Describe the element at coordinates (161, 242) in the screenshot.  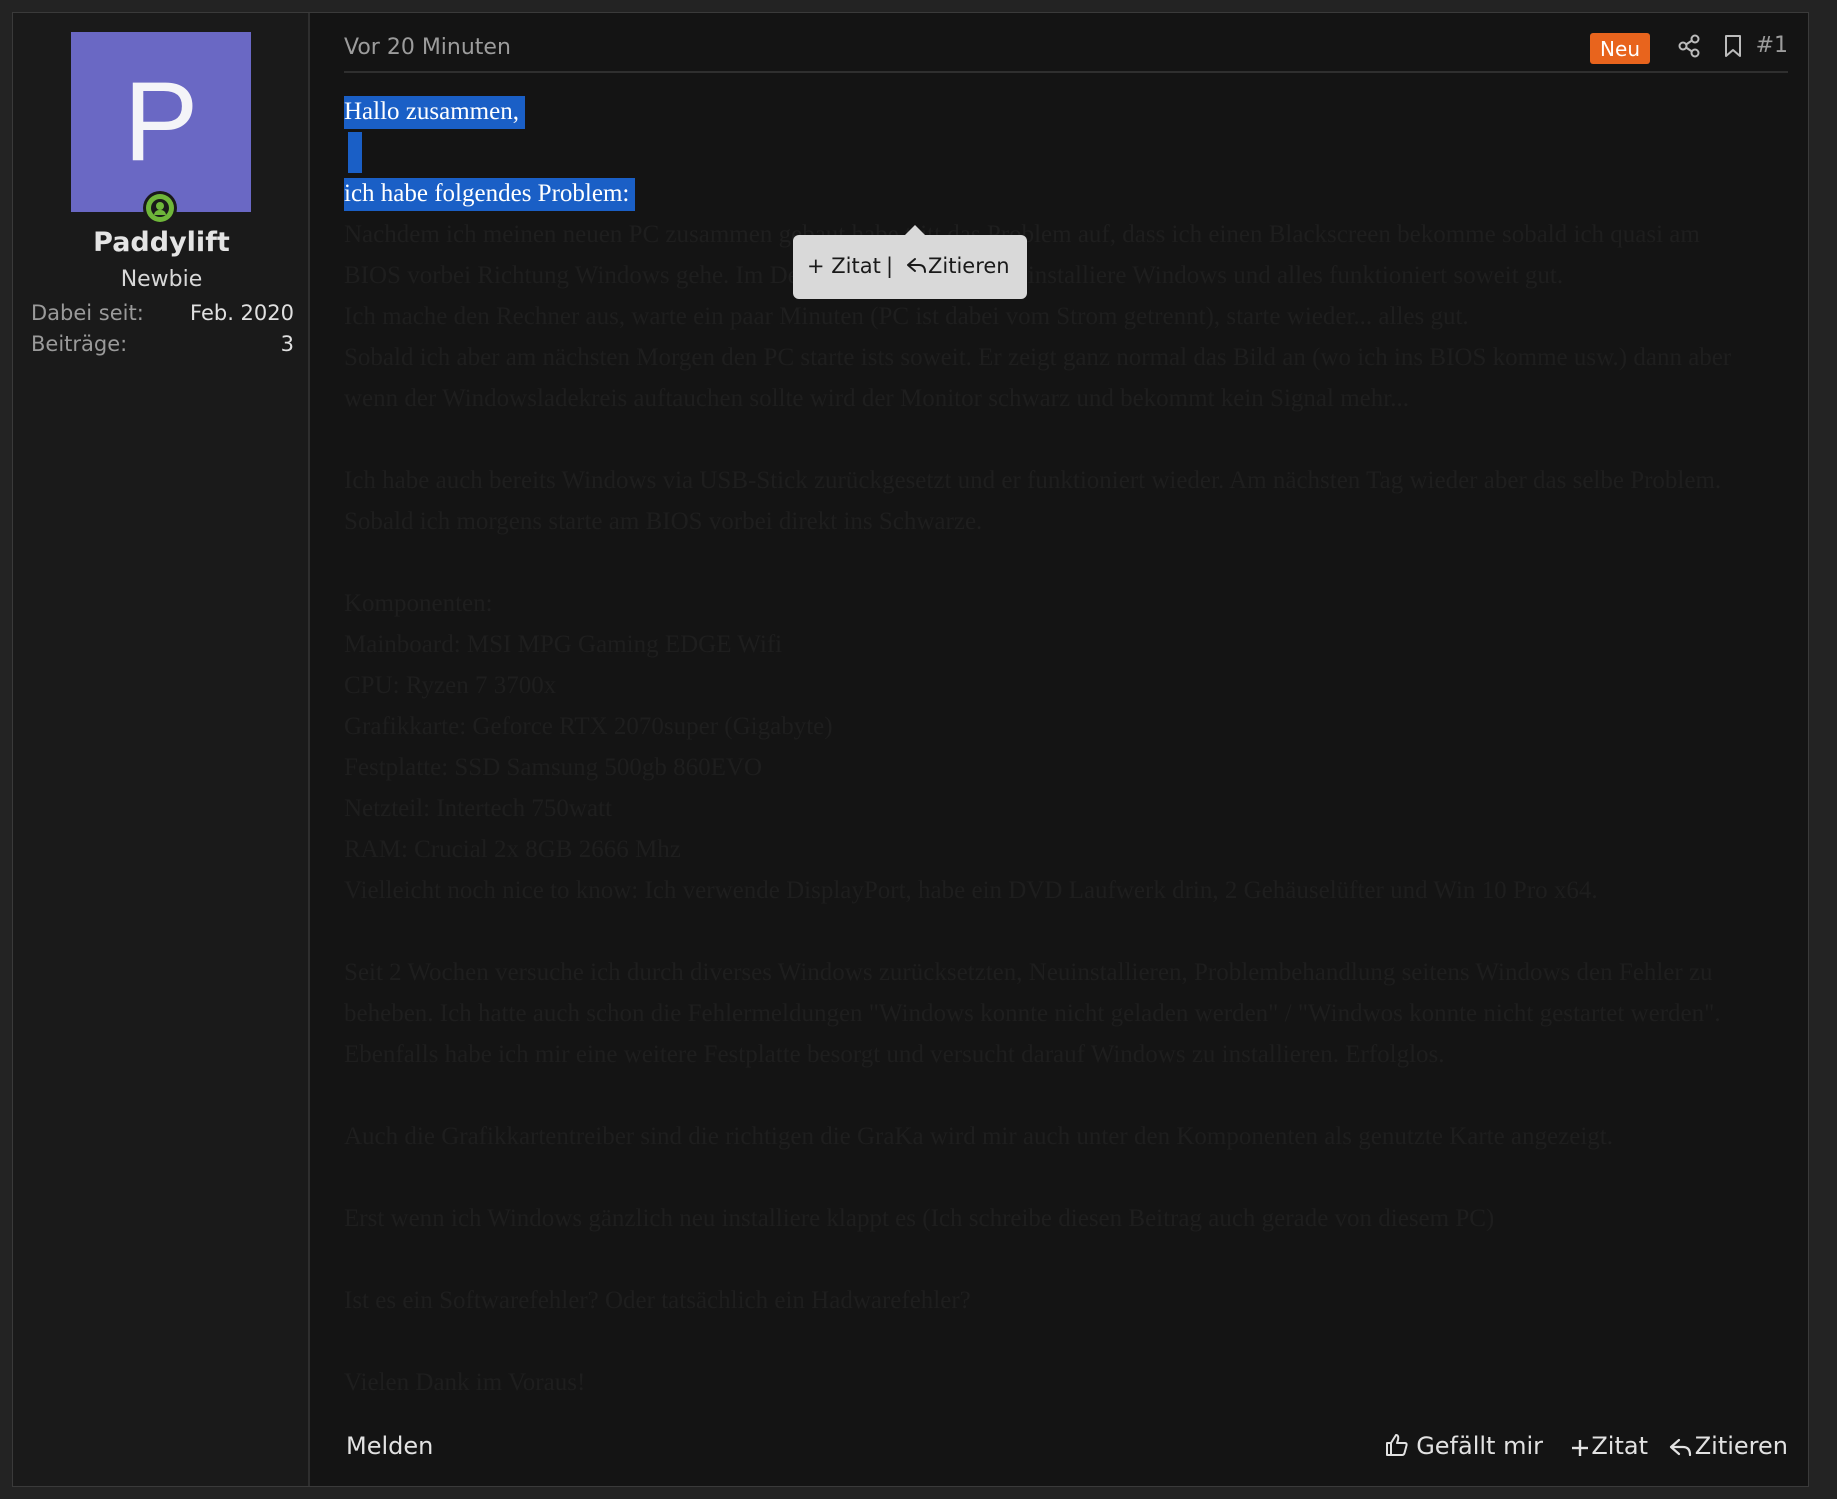
I see `username-link: Paddylift` at that location.